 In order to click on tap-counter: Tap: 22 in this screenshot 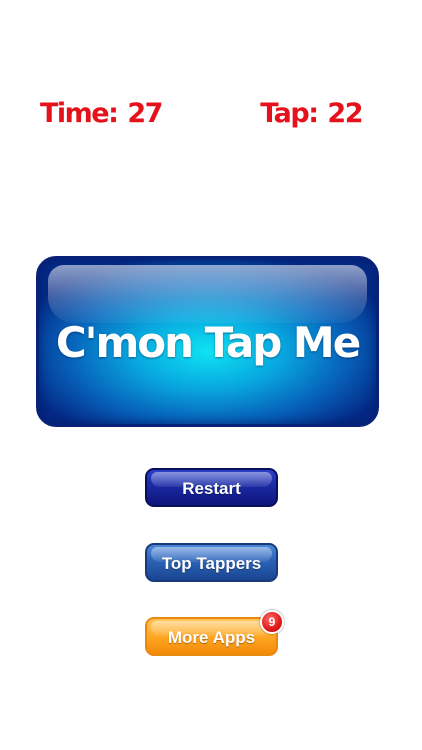, I will do `click(311, 114)`.